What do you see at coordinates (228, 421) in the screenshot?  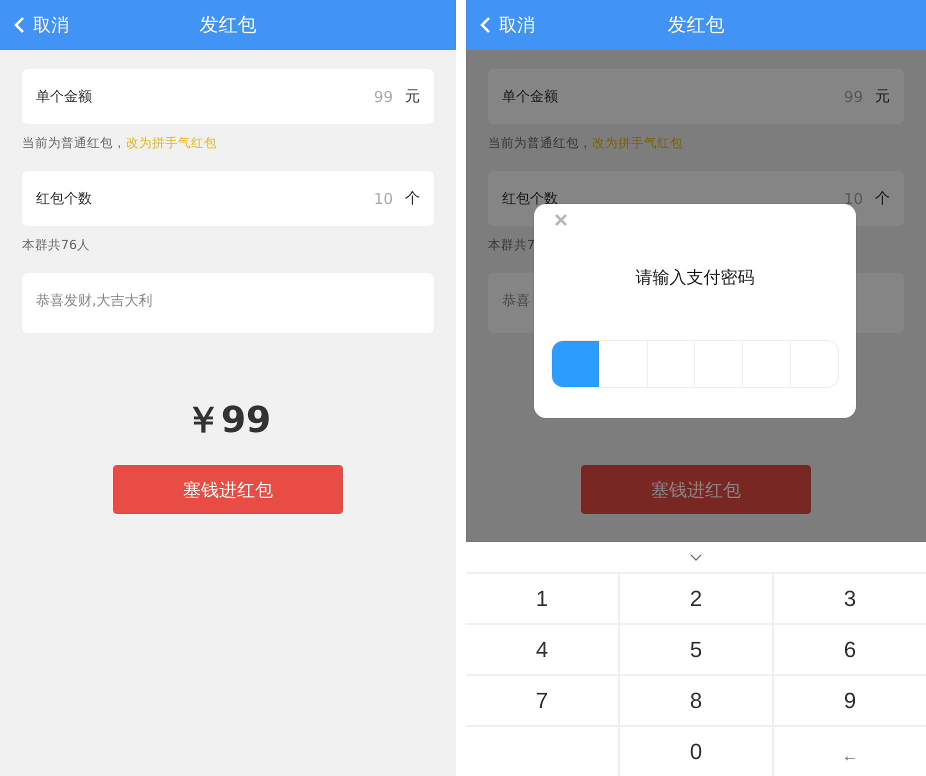 I see `total-amount: ￥99` at bounding box center [228, 421].